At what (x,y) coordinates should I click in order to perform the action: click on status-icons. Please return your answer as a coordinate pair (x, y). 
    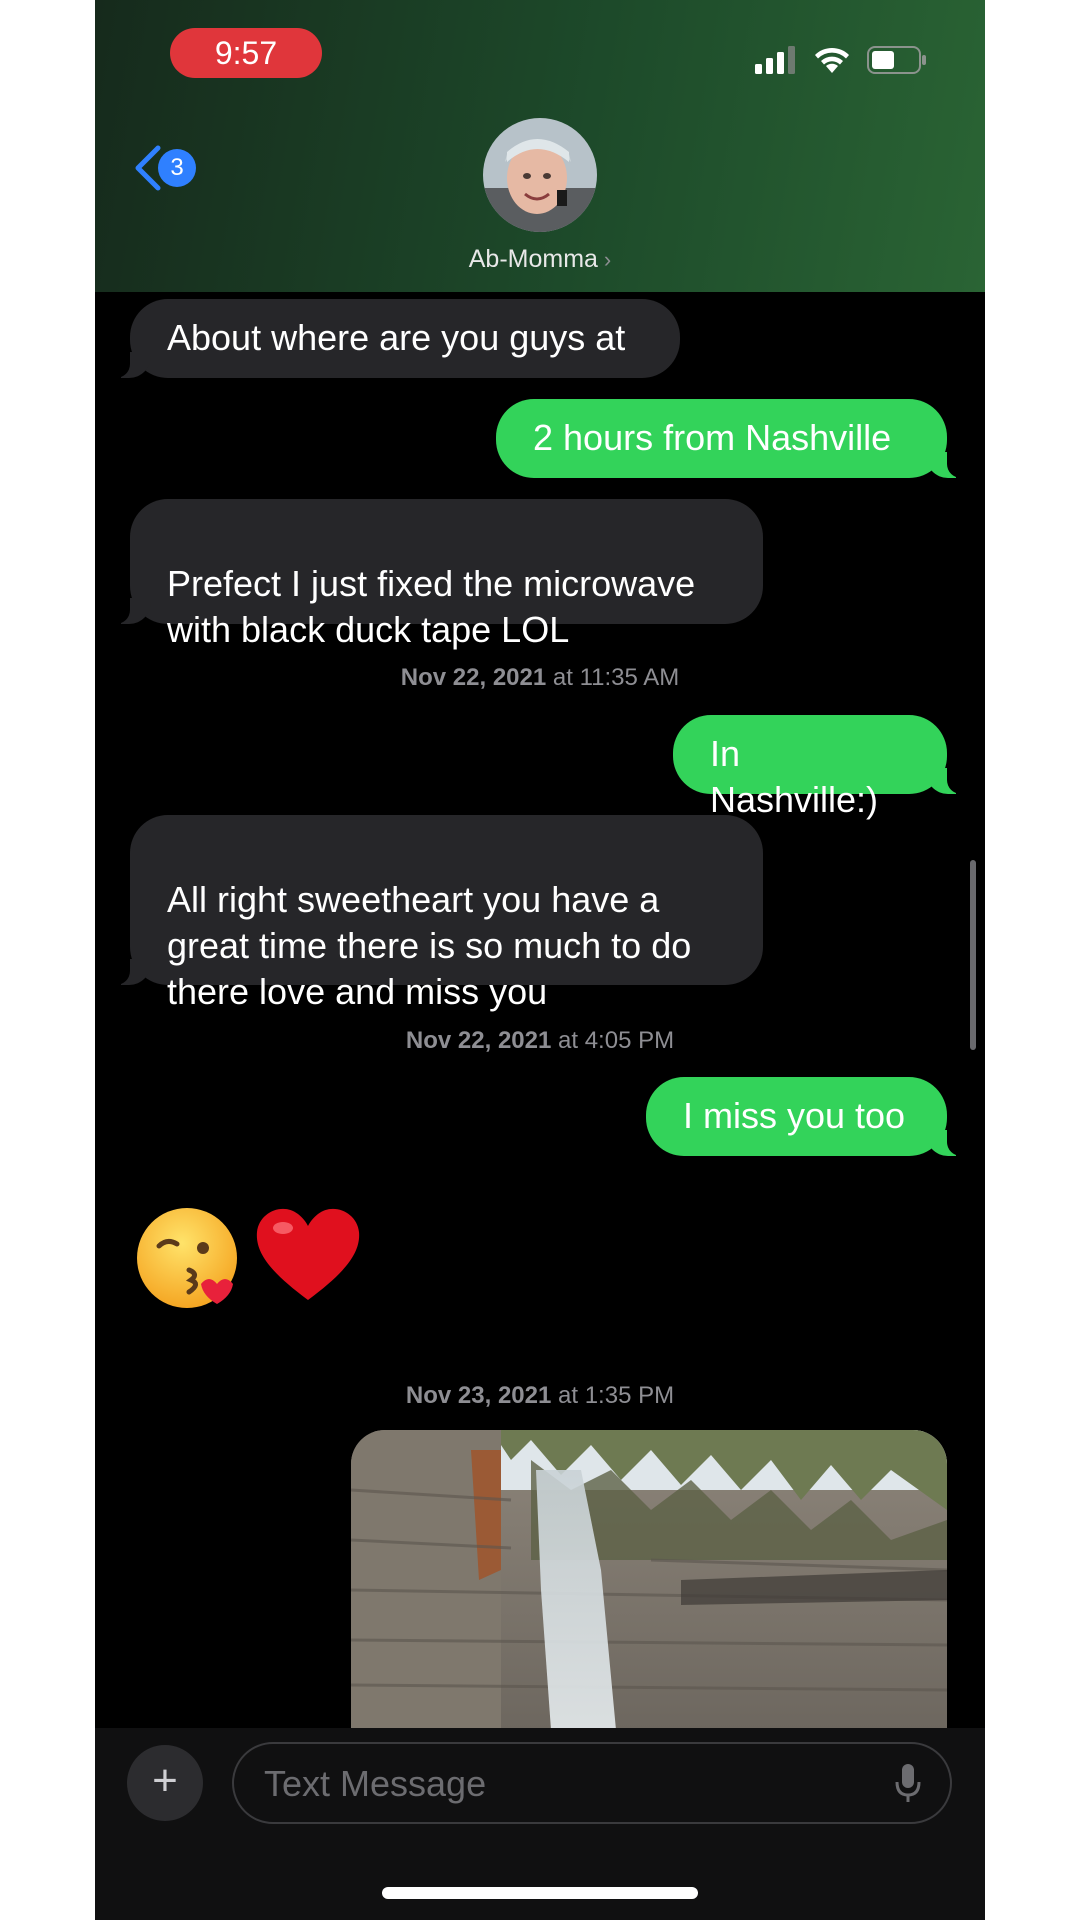
    Looking at the image, I should click on (841, 60).